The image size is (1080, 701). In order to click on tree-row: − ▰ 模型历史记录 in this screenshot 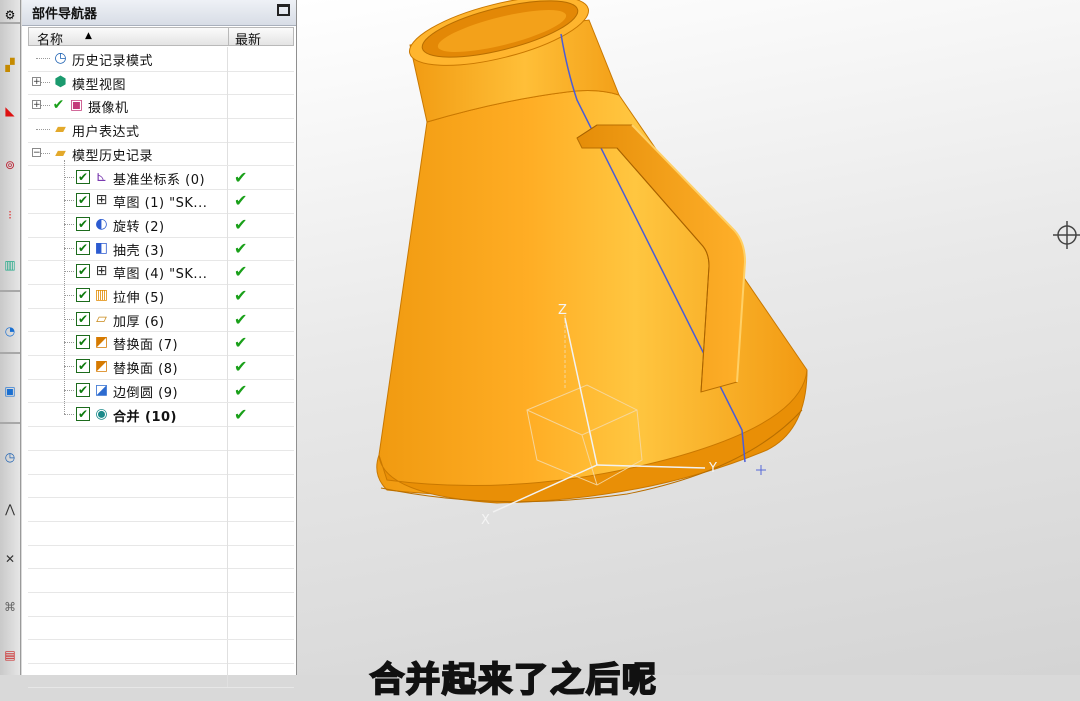, I will do `click(161, 154)`.